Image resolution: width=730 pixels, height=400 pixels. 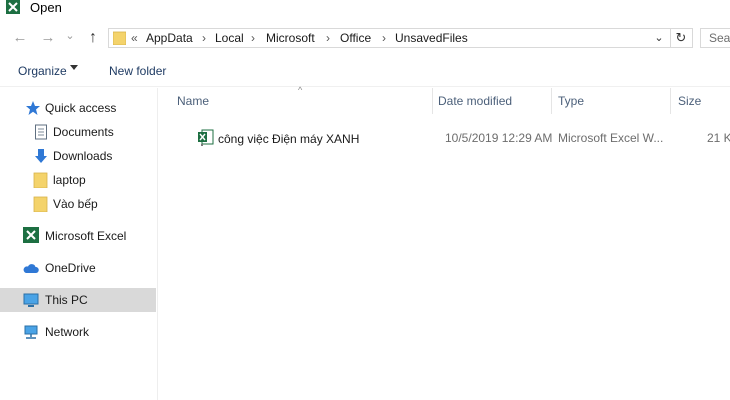 I want to click on up-button: ↑, so click(x=93, y=38).